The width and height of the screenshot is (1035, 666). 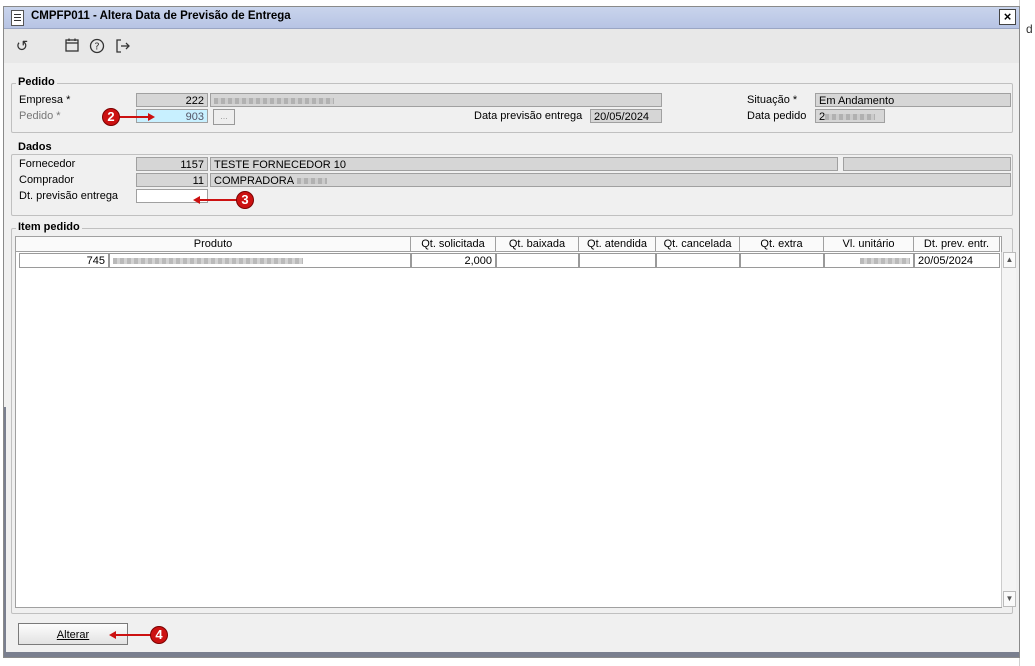 I want to click on help-icon: ?, so click(x=97, y=47).